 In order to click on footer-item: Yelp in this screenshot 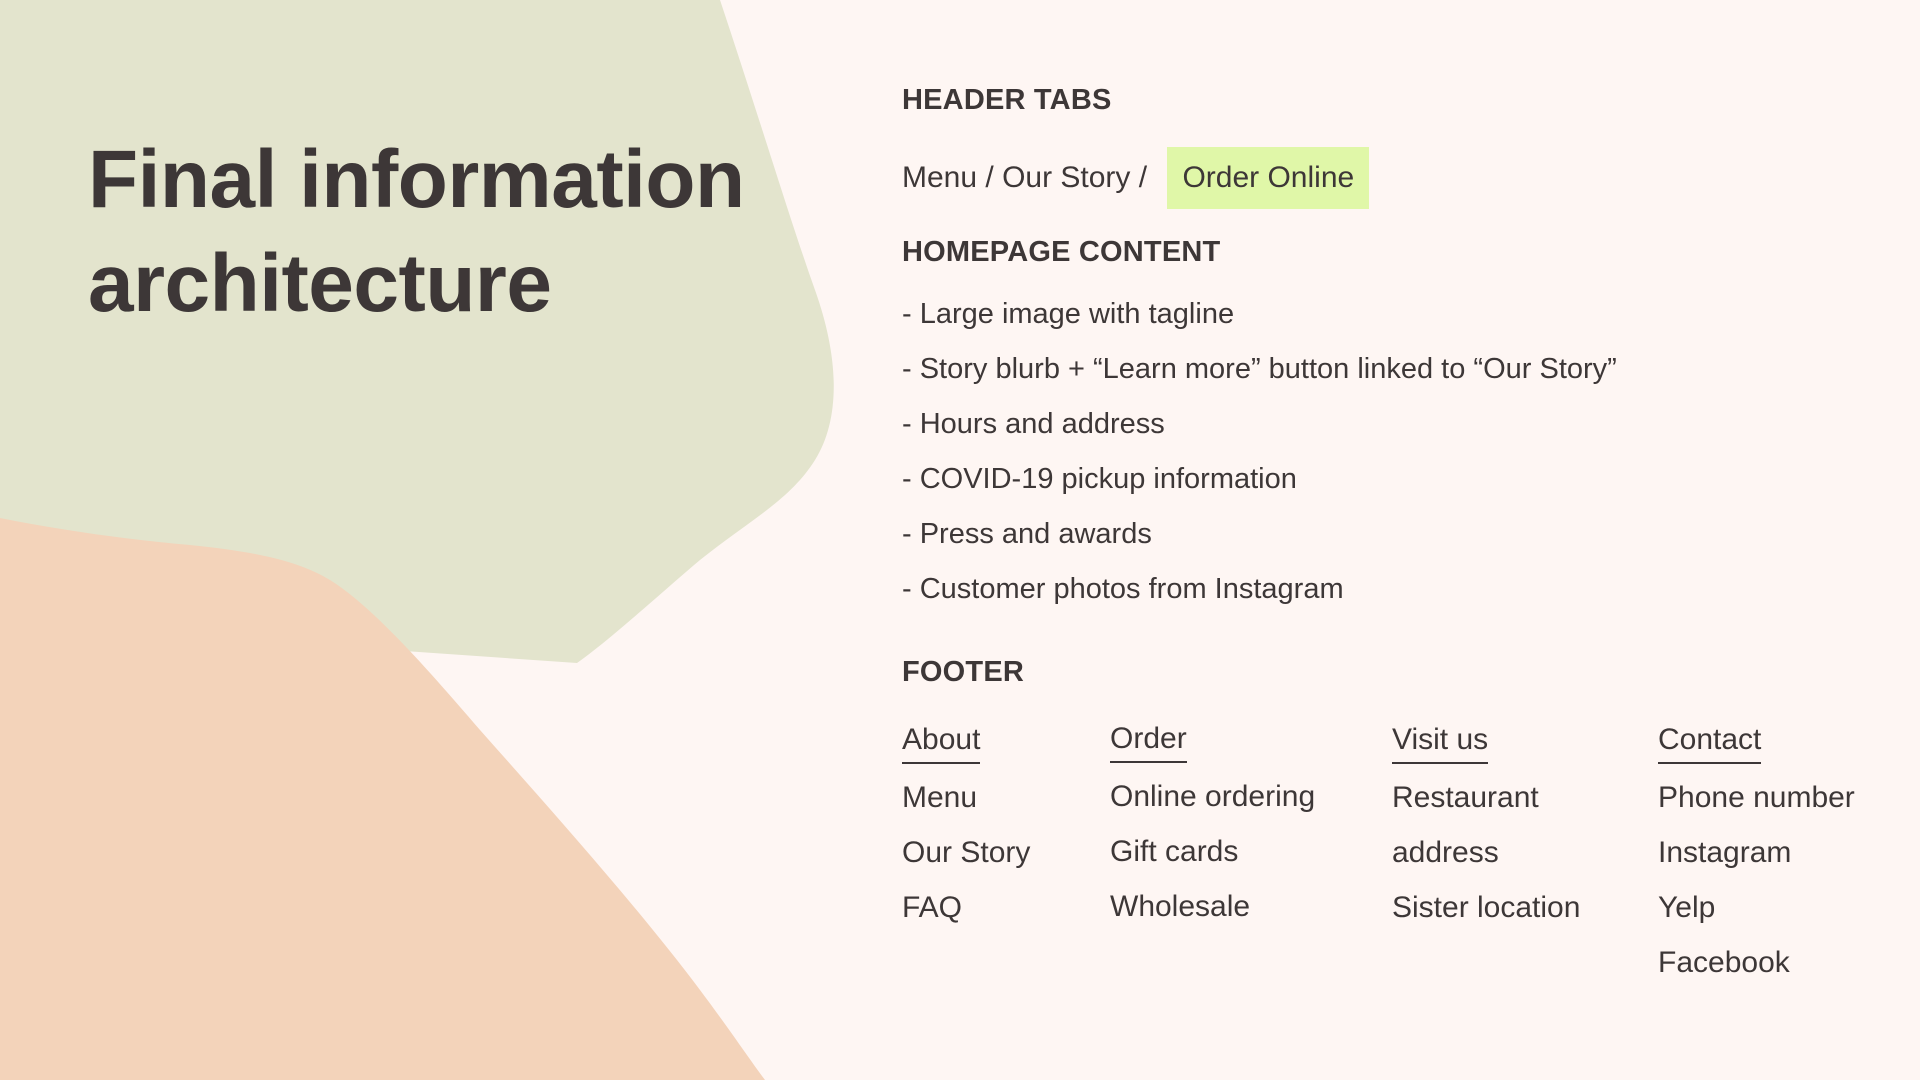, I will do `click(1687, 907)`.